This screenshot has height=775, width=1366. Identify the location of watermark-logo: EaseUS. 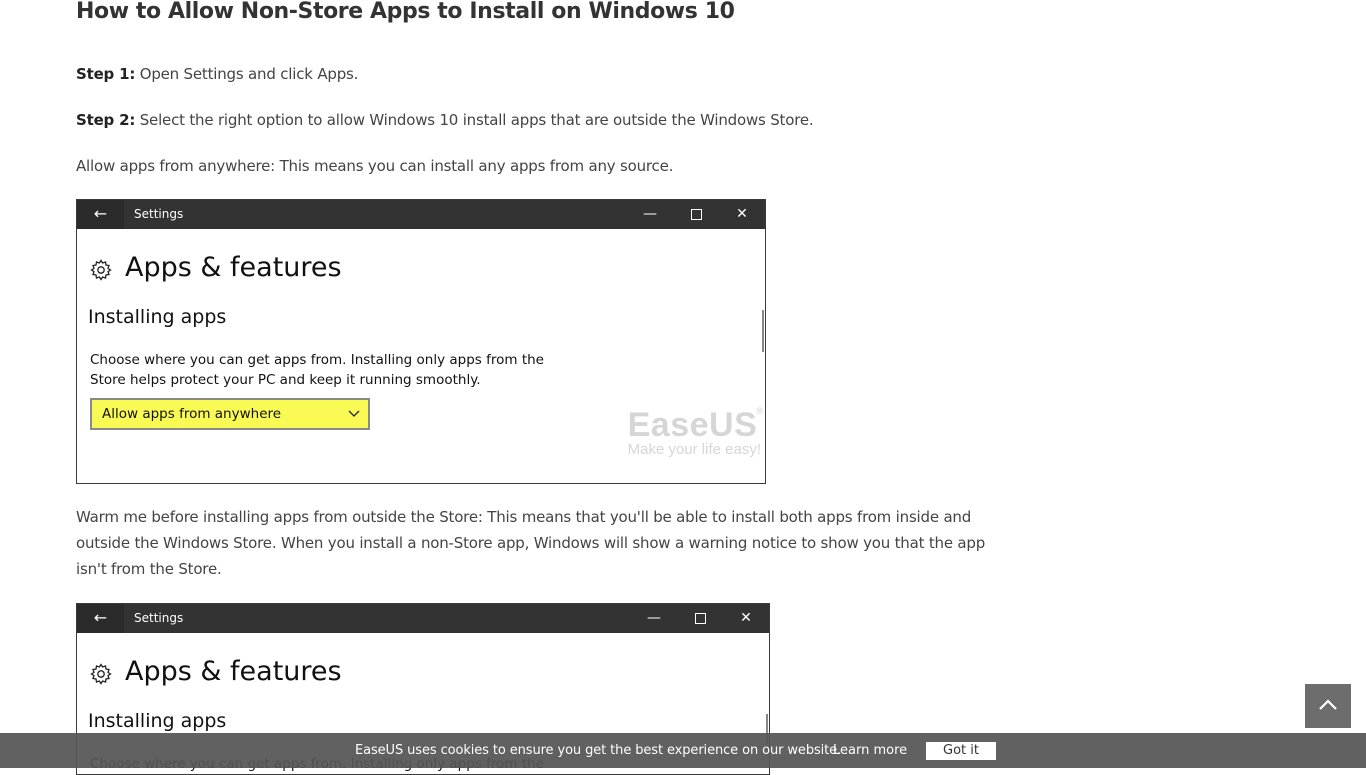
(692, 425).